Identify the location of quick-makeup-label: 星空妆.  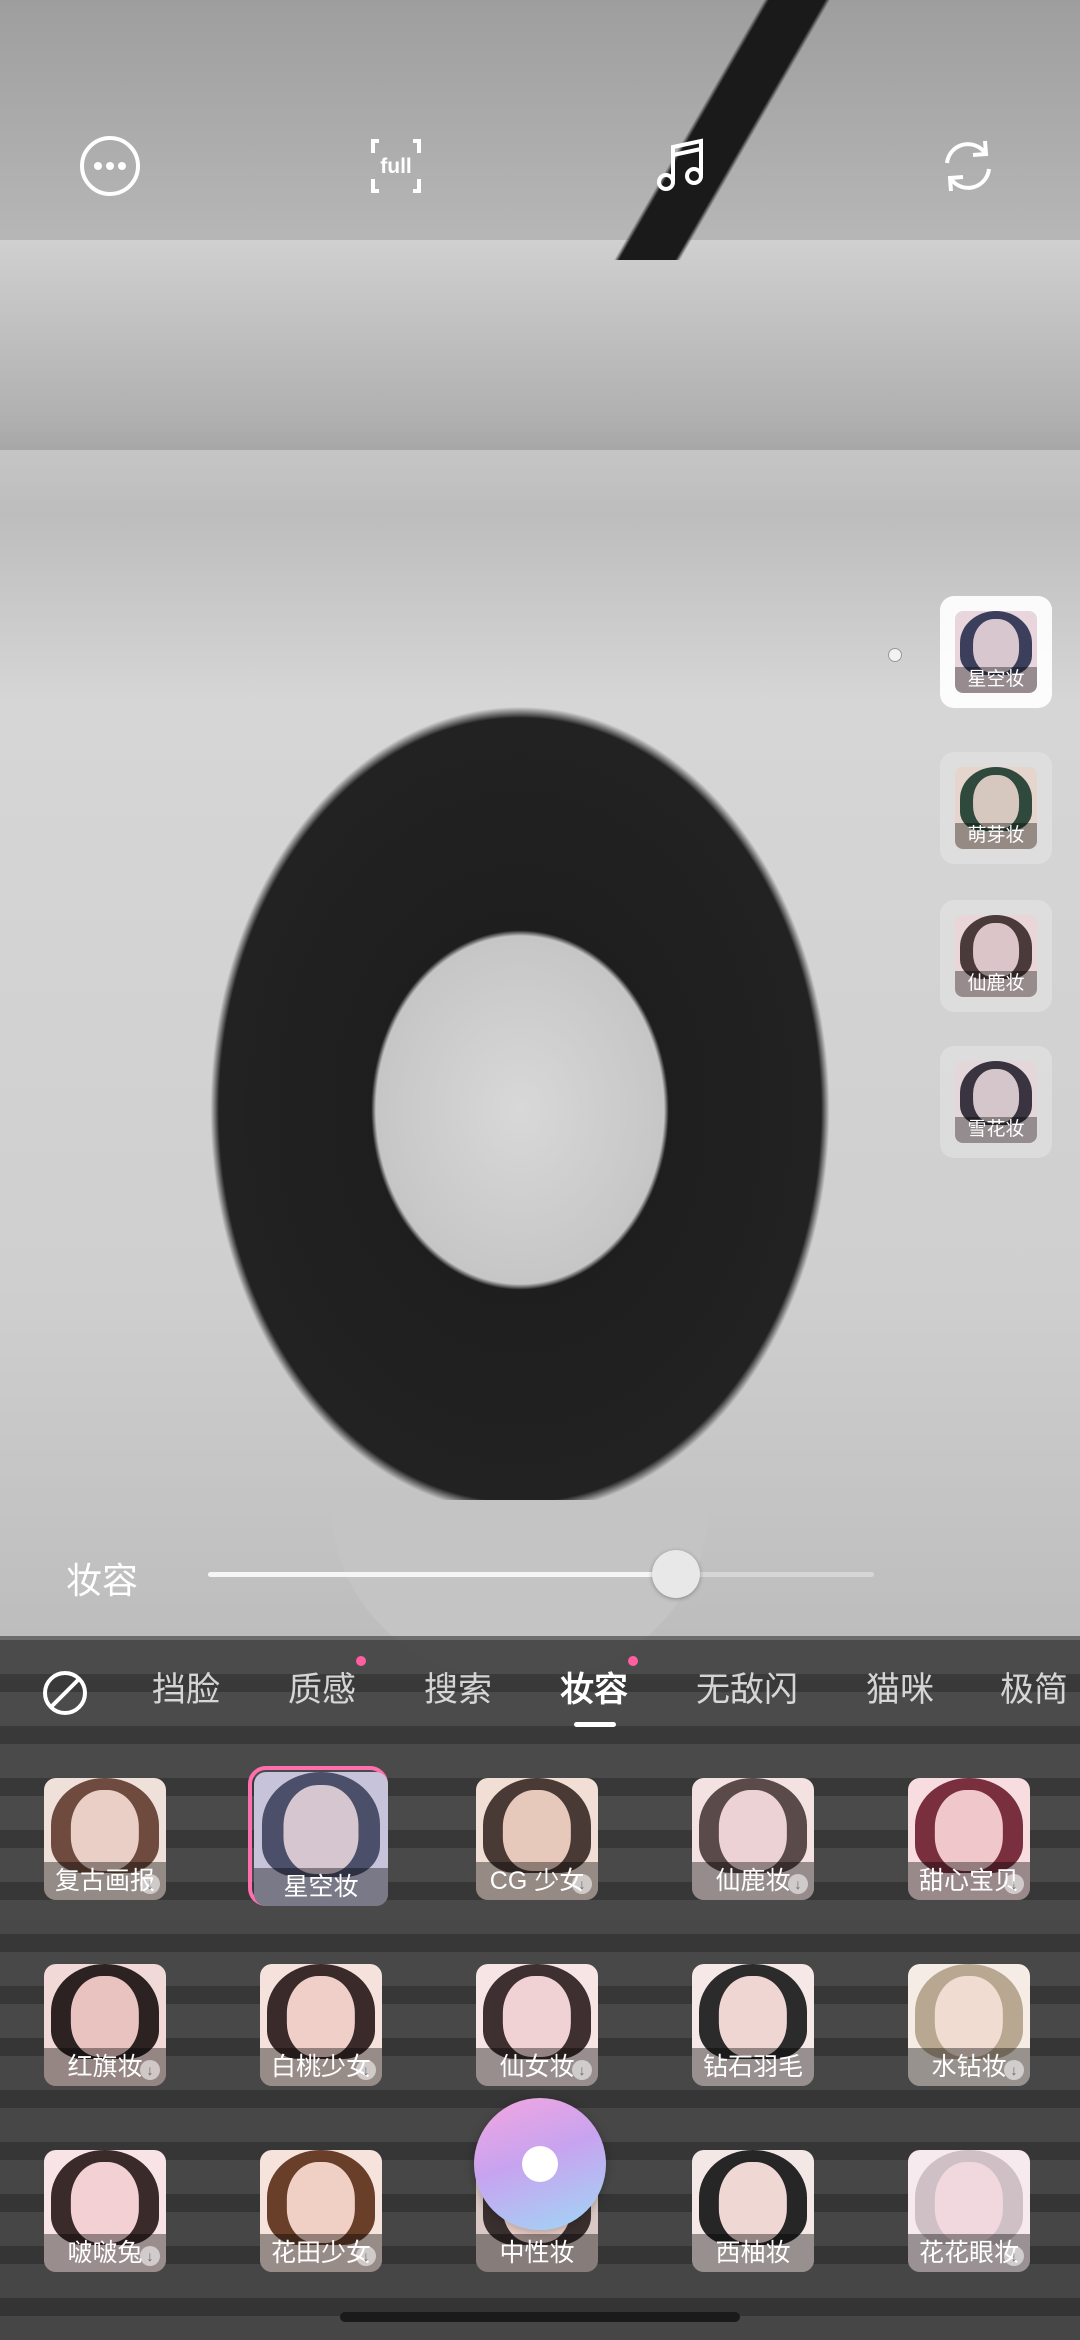
(996, 680).